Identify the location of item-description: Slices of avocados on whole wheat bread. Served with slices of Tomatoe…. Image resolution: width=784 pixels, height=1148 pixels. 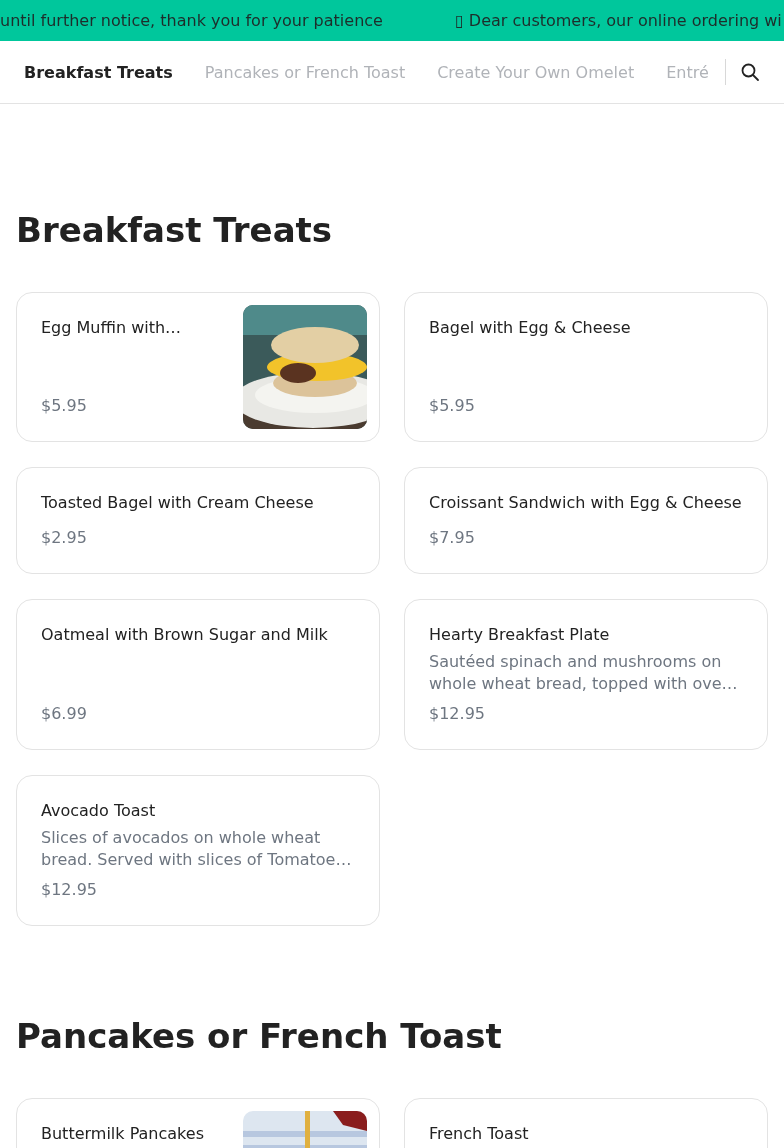
(197, 849).